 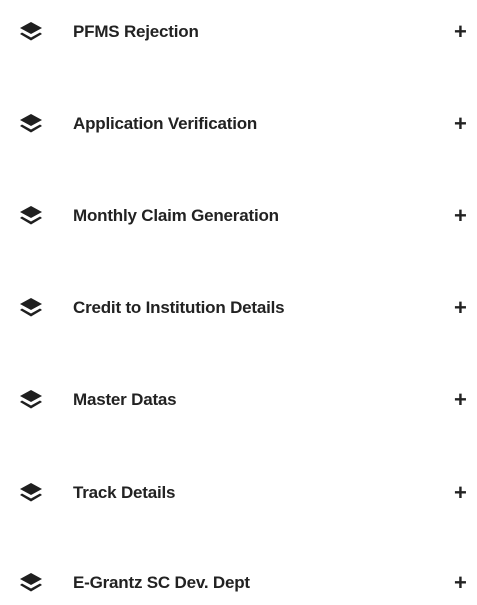 I want to click on menu-item-label: Credit to Institution Details, so click(x=179, y=307).